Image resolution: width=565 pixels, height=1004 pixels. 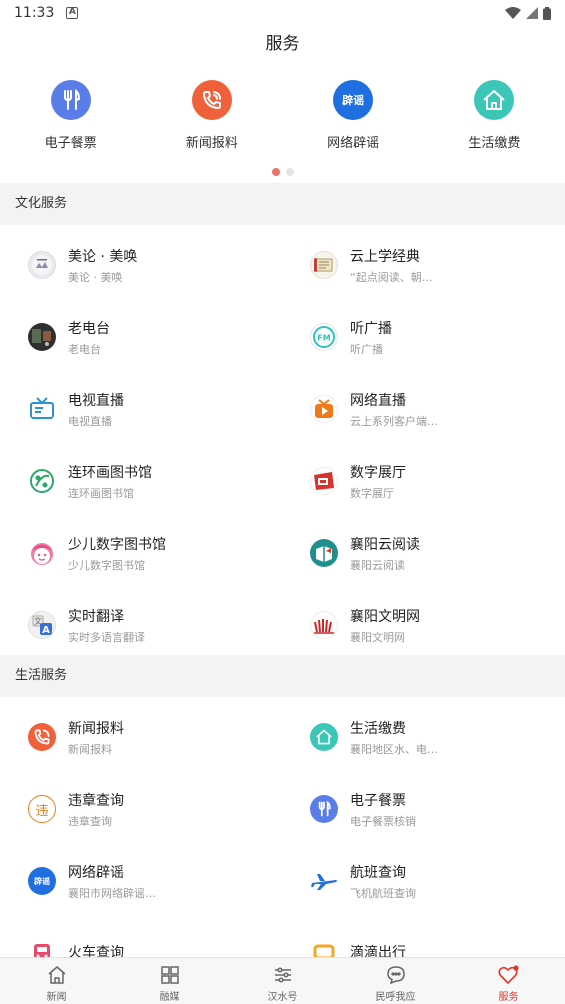 What do you see at coordinates (141, 809) in the screenshot?
I see `service-violation-query: 违 违章查询 违章查询` at bounding box center [141, 809].